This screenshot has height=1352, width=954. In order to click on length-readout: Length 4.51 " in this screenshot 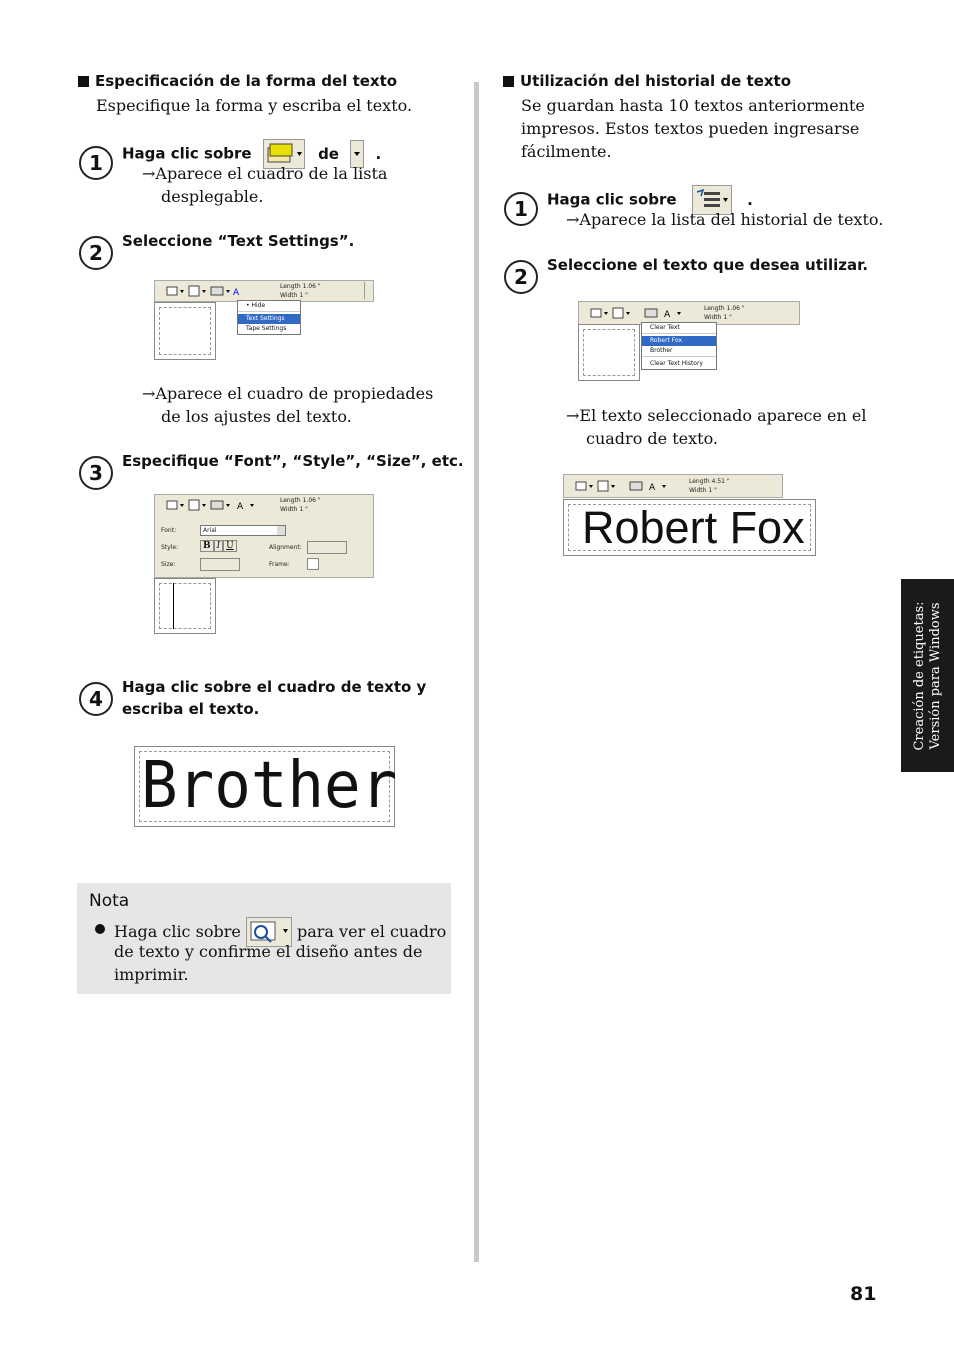, I will do `click(709, 481)`.